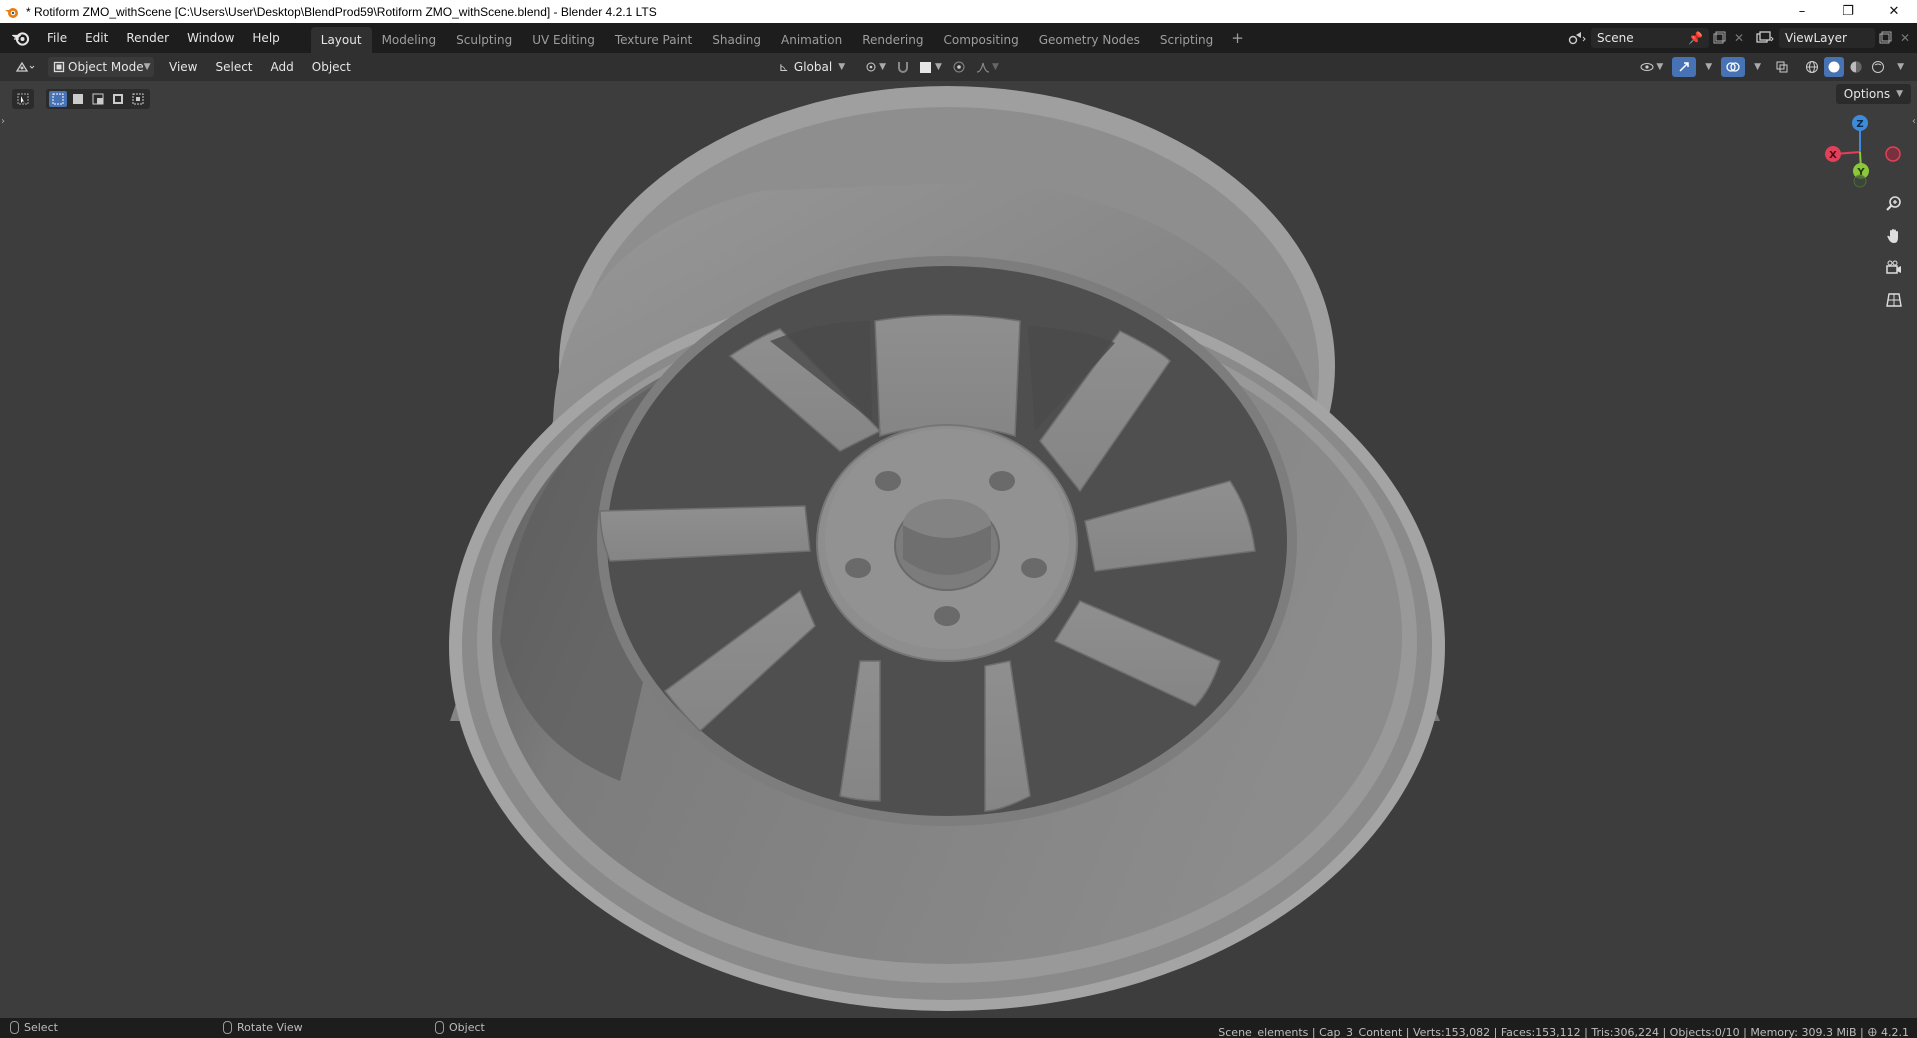 The height and width of the screenshot is (1038, 1917). I want to click on overlays-options-dropdown: ▼, so click(1757, 67).